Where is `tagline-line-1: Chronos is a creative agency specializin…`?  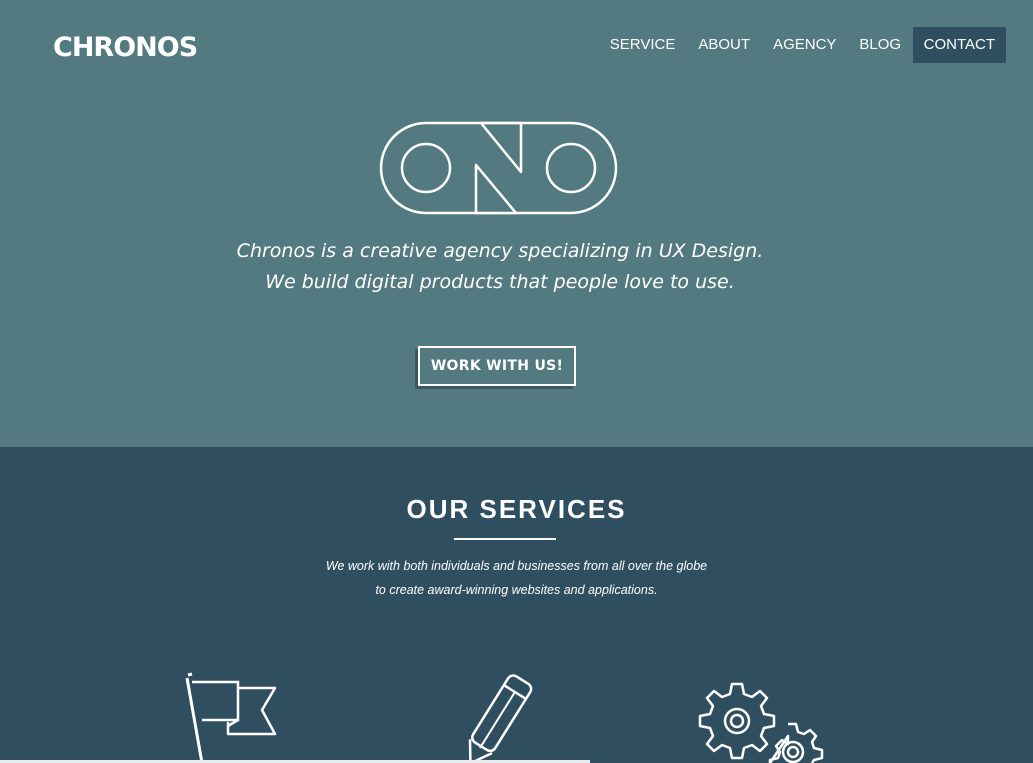
tagline-line-1: Chronos is a creative agency specializin… is located at coordinates (500, 251).